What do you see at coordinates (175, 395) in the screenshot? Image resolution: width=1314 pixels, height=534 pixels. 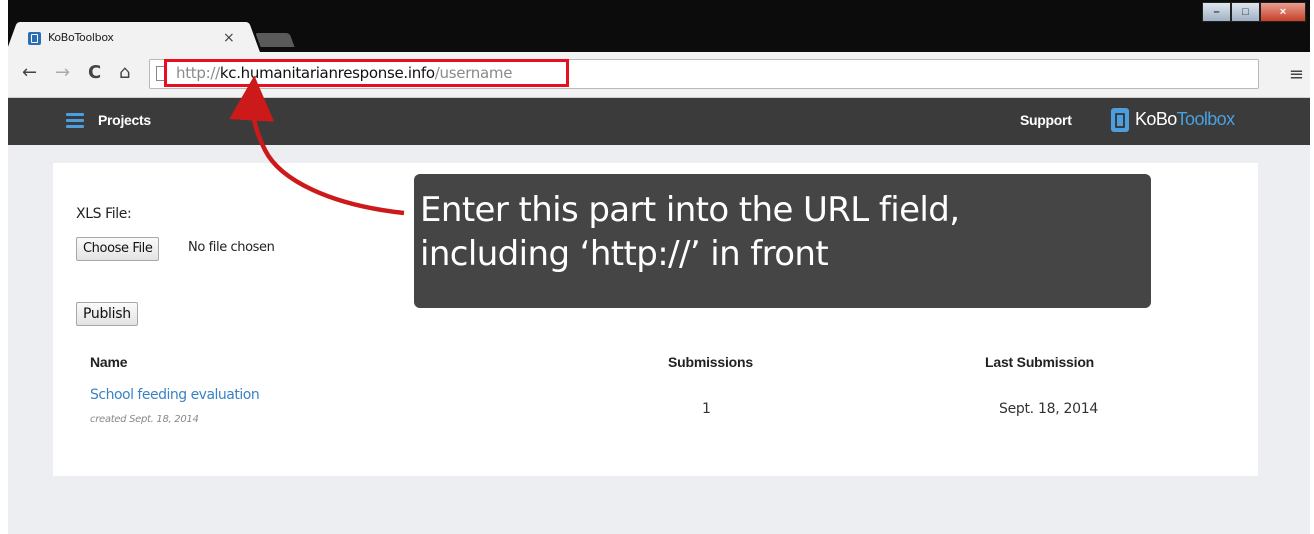 I see `form-name-link: School feeding evaluation` at bounding box center [175, 395].